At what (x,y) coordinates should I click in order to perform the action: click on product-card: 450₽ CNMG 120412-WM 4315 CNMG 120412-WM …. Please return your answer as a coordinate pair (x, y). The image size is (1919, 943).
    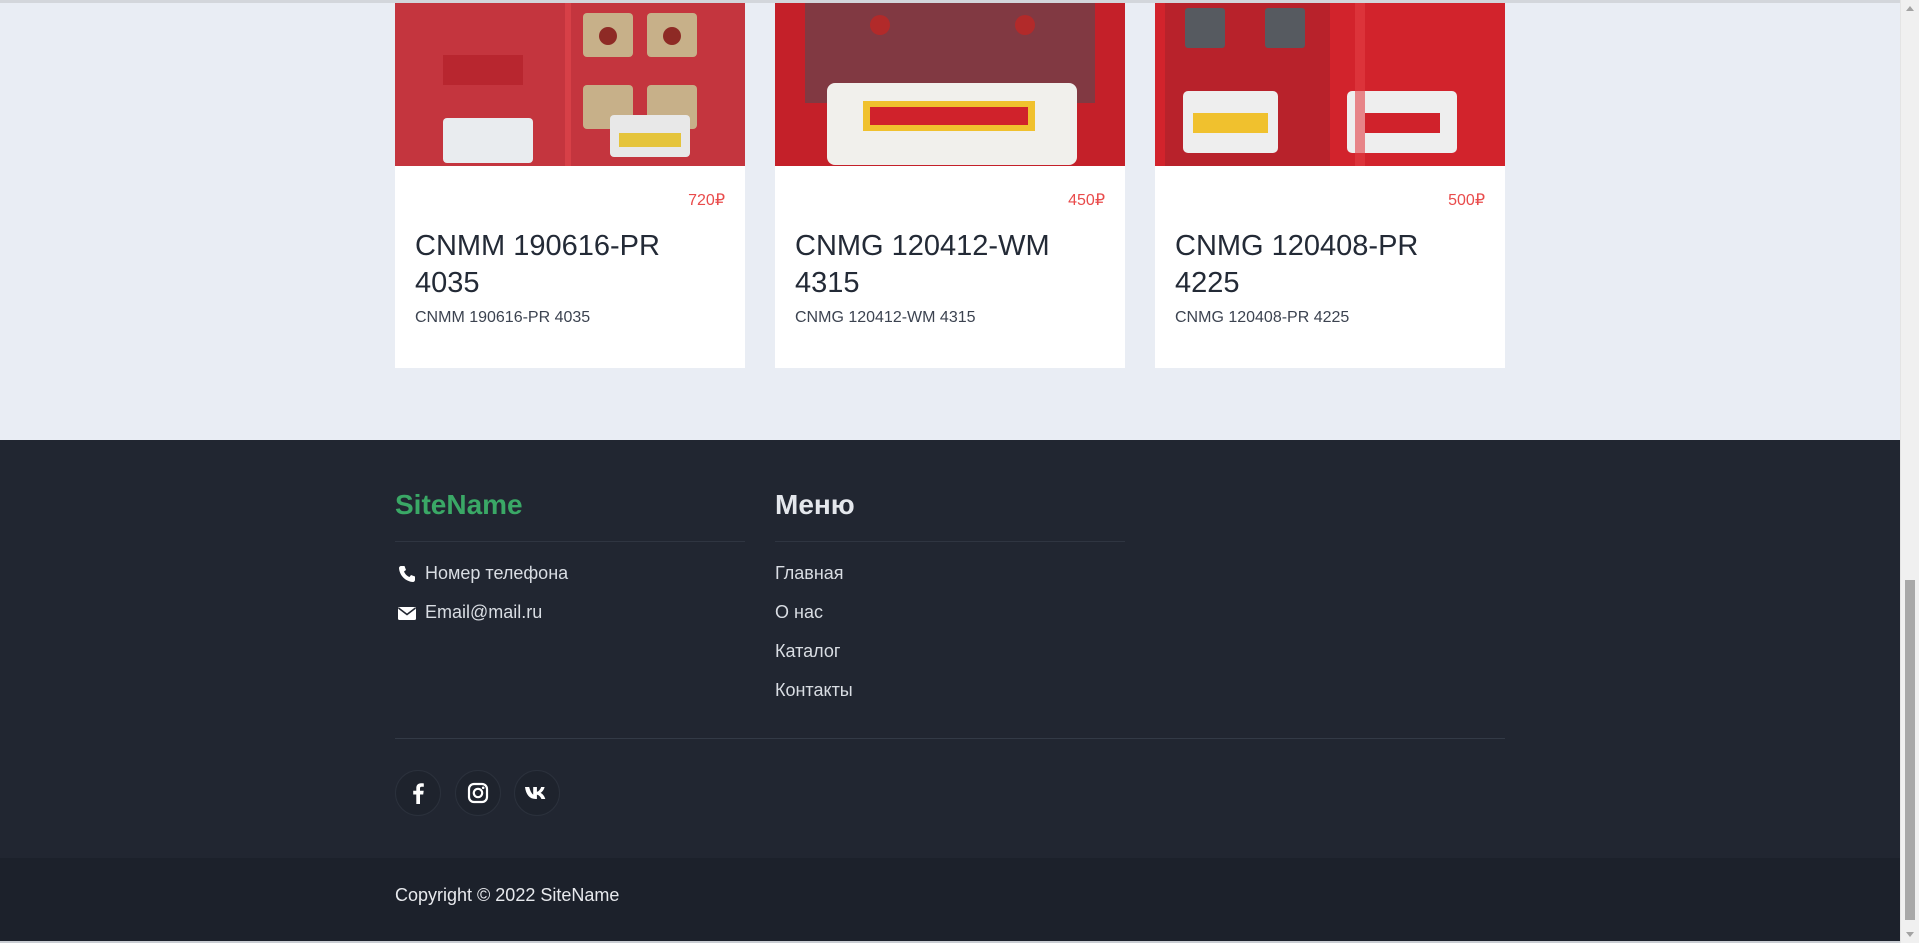
    Looking at the image, I should click on (950, 185).